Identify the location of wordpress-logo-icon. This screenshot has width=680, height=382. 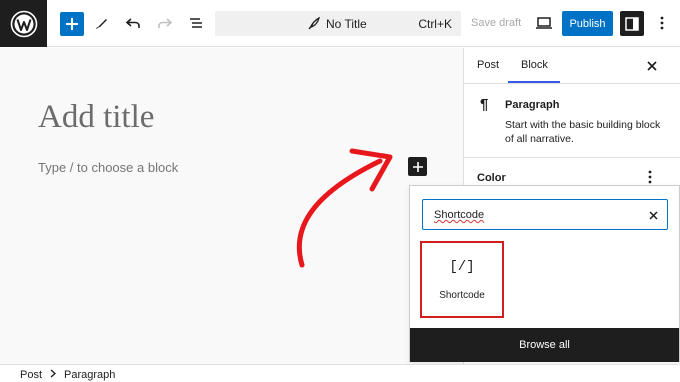
(23, 23).